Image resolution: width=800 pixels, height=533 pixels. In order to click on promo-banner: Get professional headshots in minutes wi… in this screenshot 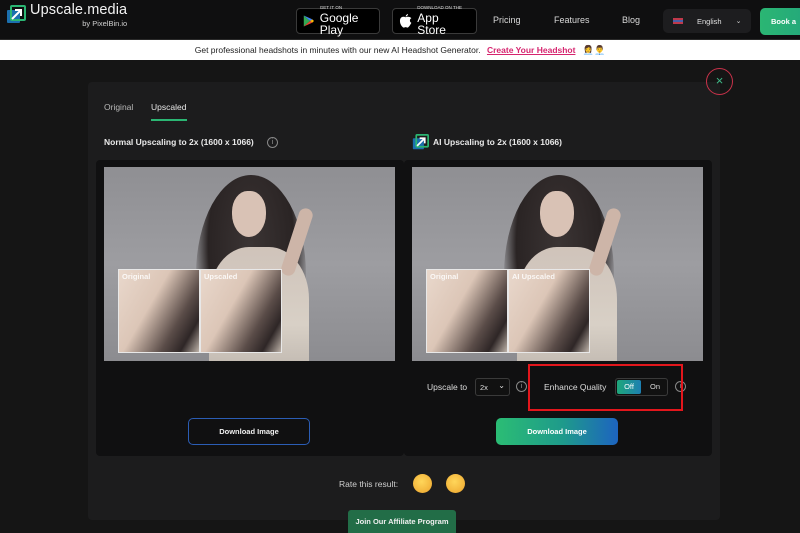, I will do `click(400, 50)`.